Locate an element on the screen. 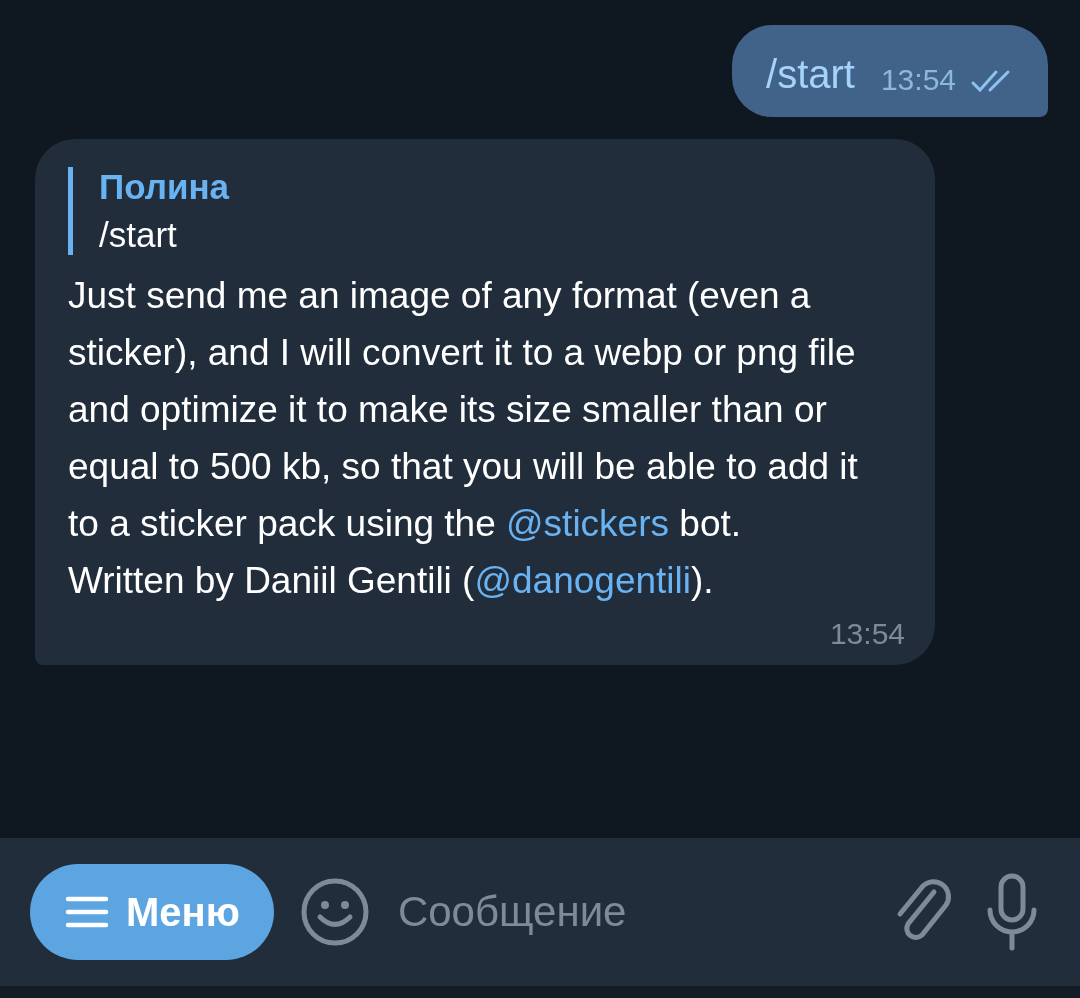 The image size is (1080, 998). message-input: Сообщение is located at coordinates (628, 912).